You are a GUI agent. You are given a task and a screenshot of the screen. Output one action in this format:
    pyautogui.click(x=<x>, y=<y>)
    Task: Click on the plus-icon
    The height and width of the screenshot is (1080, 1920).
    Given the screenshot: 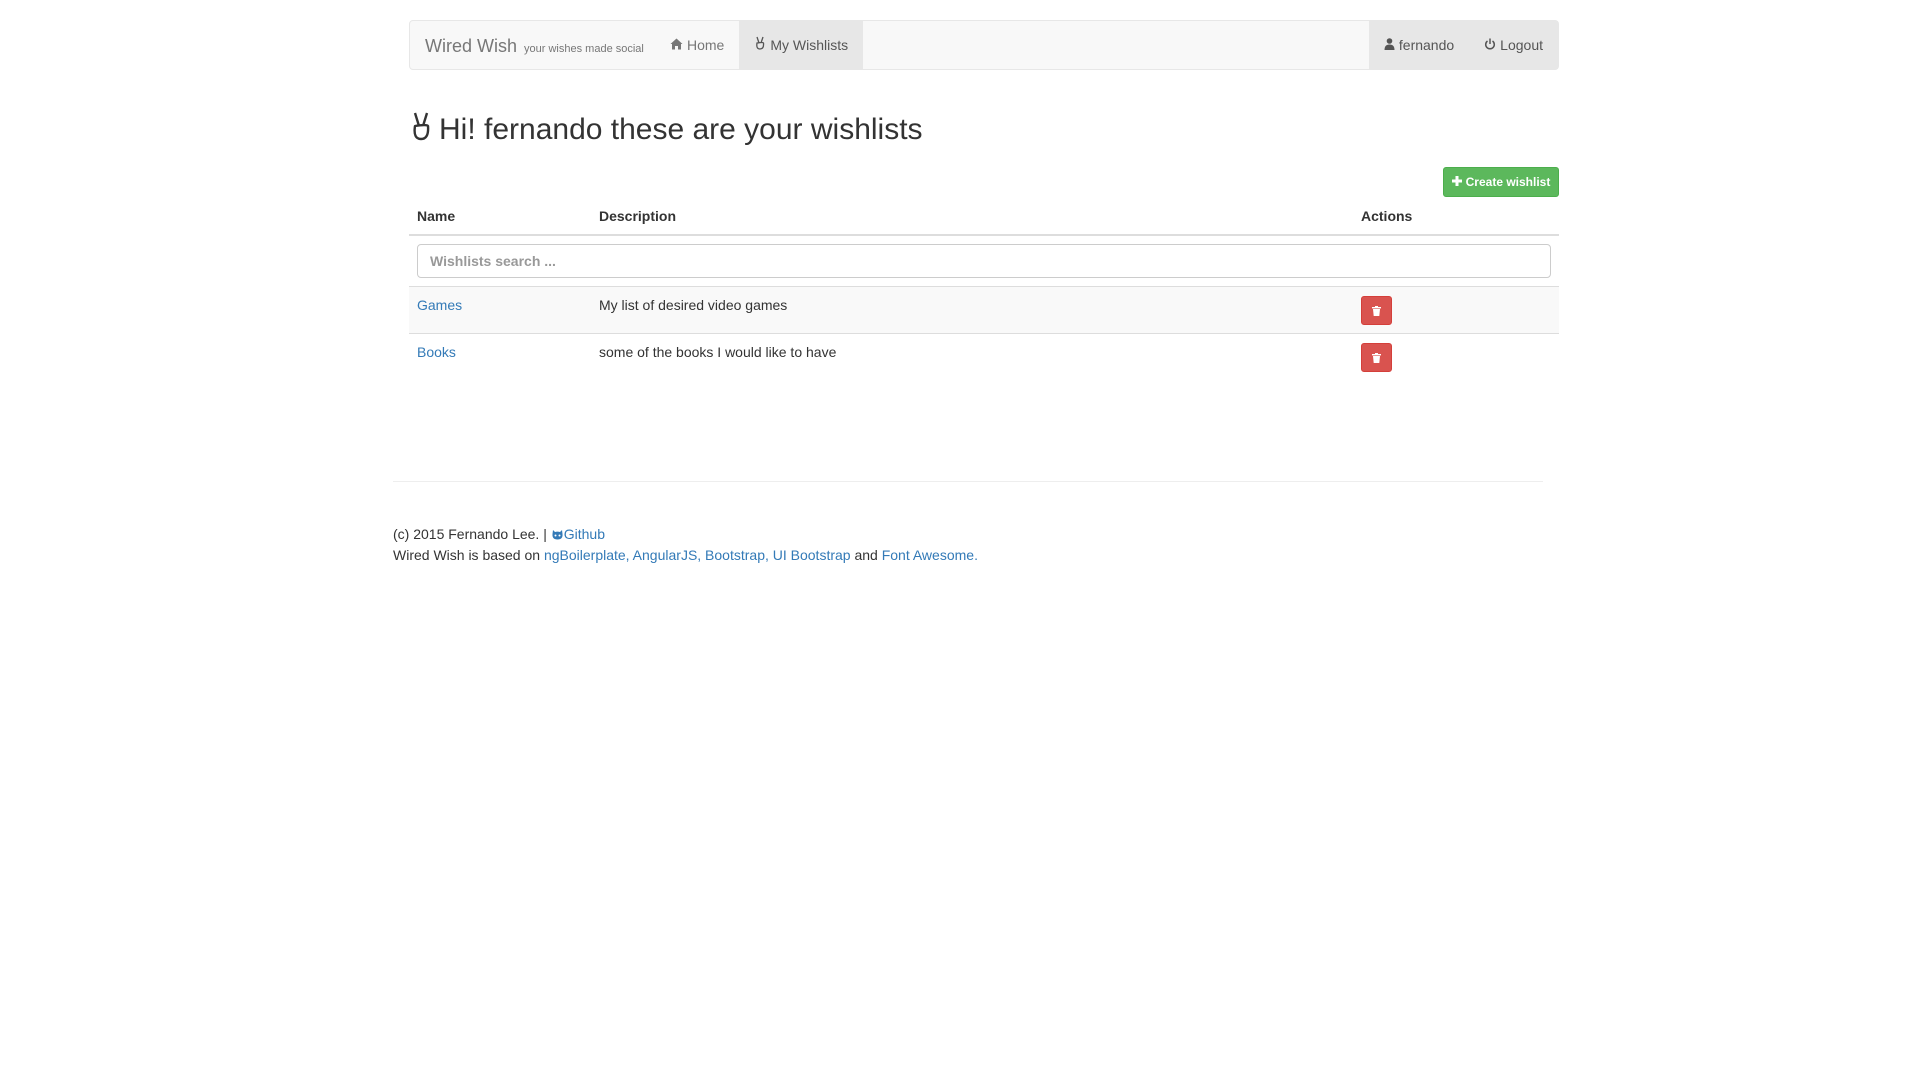 What is the action you would take?
    pyautogui.click(x=1456, y=182)
    